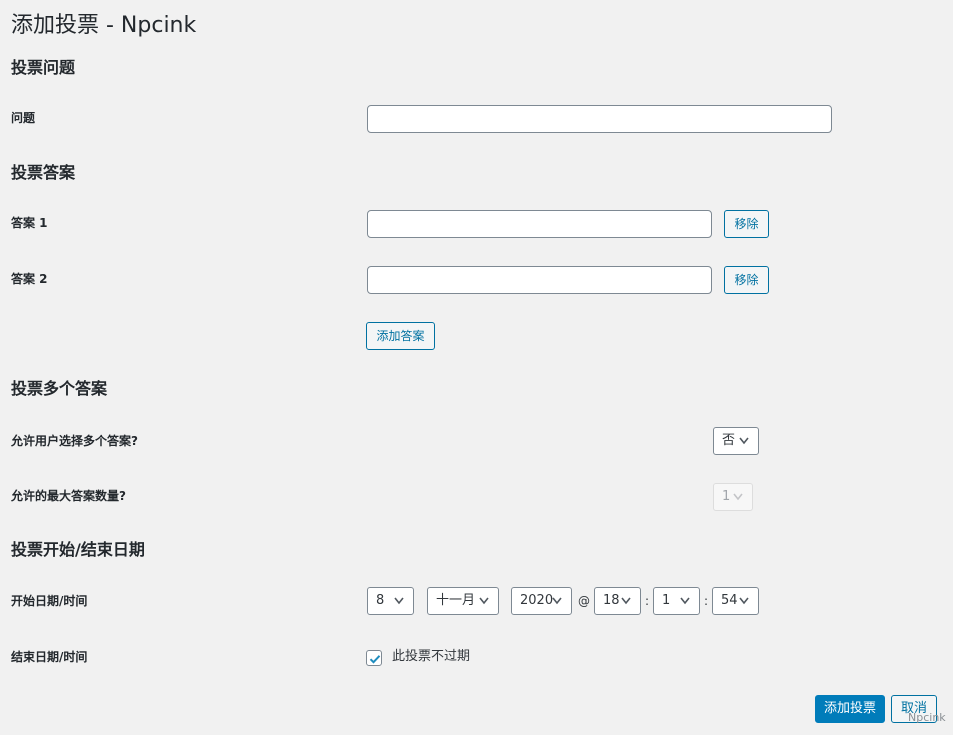  Describe the element at coordinates (400, 336) in the screenshot. I see `add-answer-button: 添加答案` at that location.